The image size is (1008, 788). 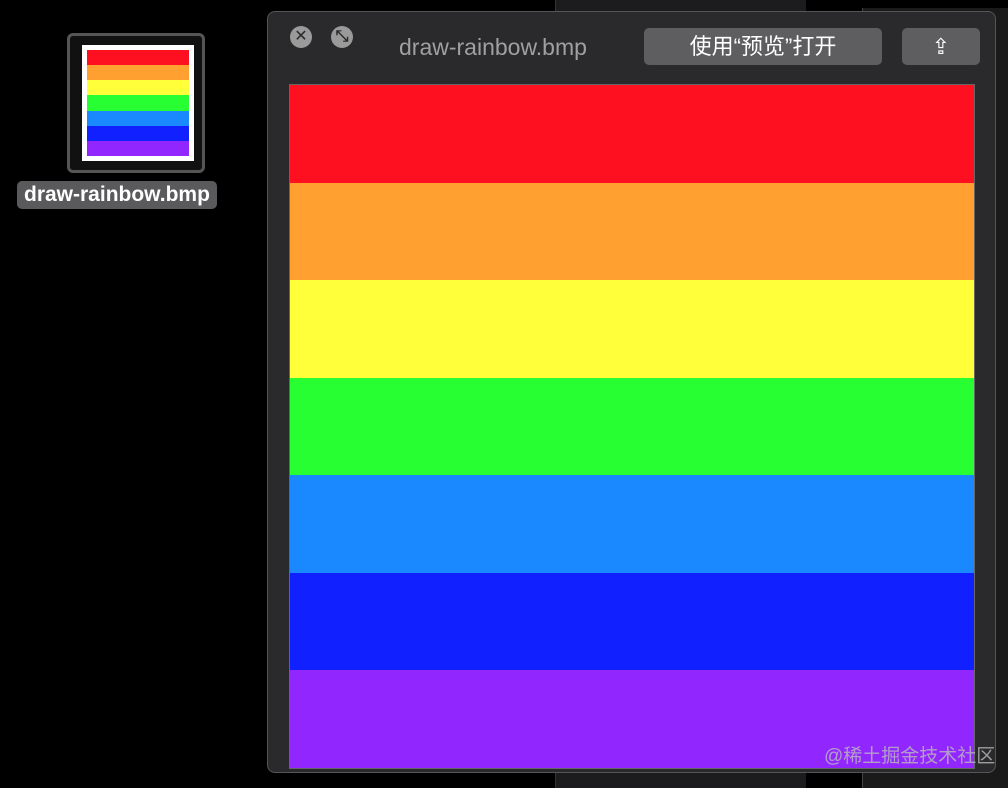 I want to click on thumbnail, so click(x=138, y=103).